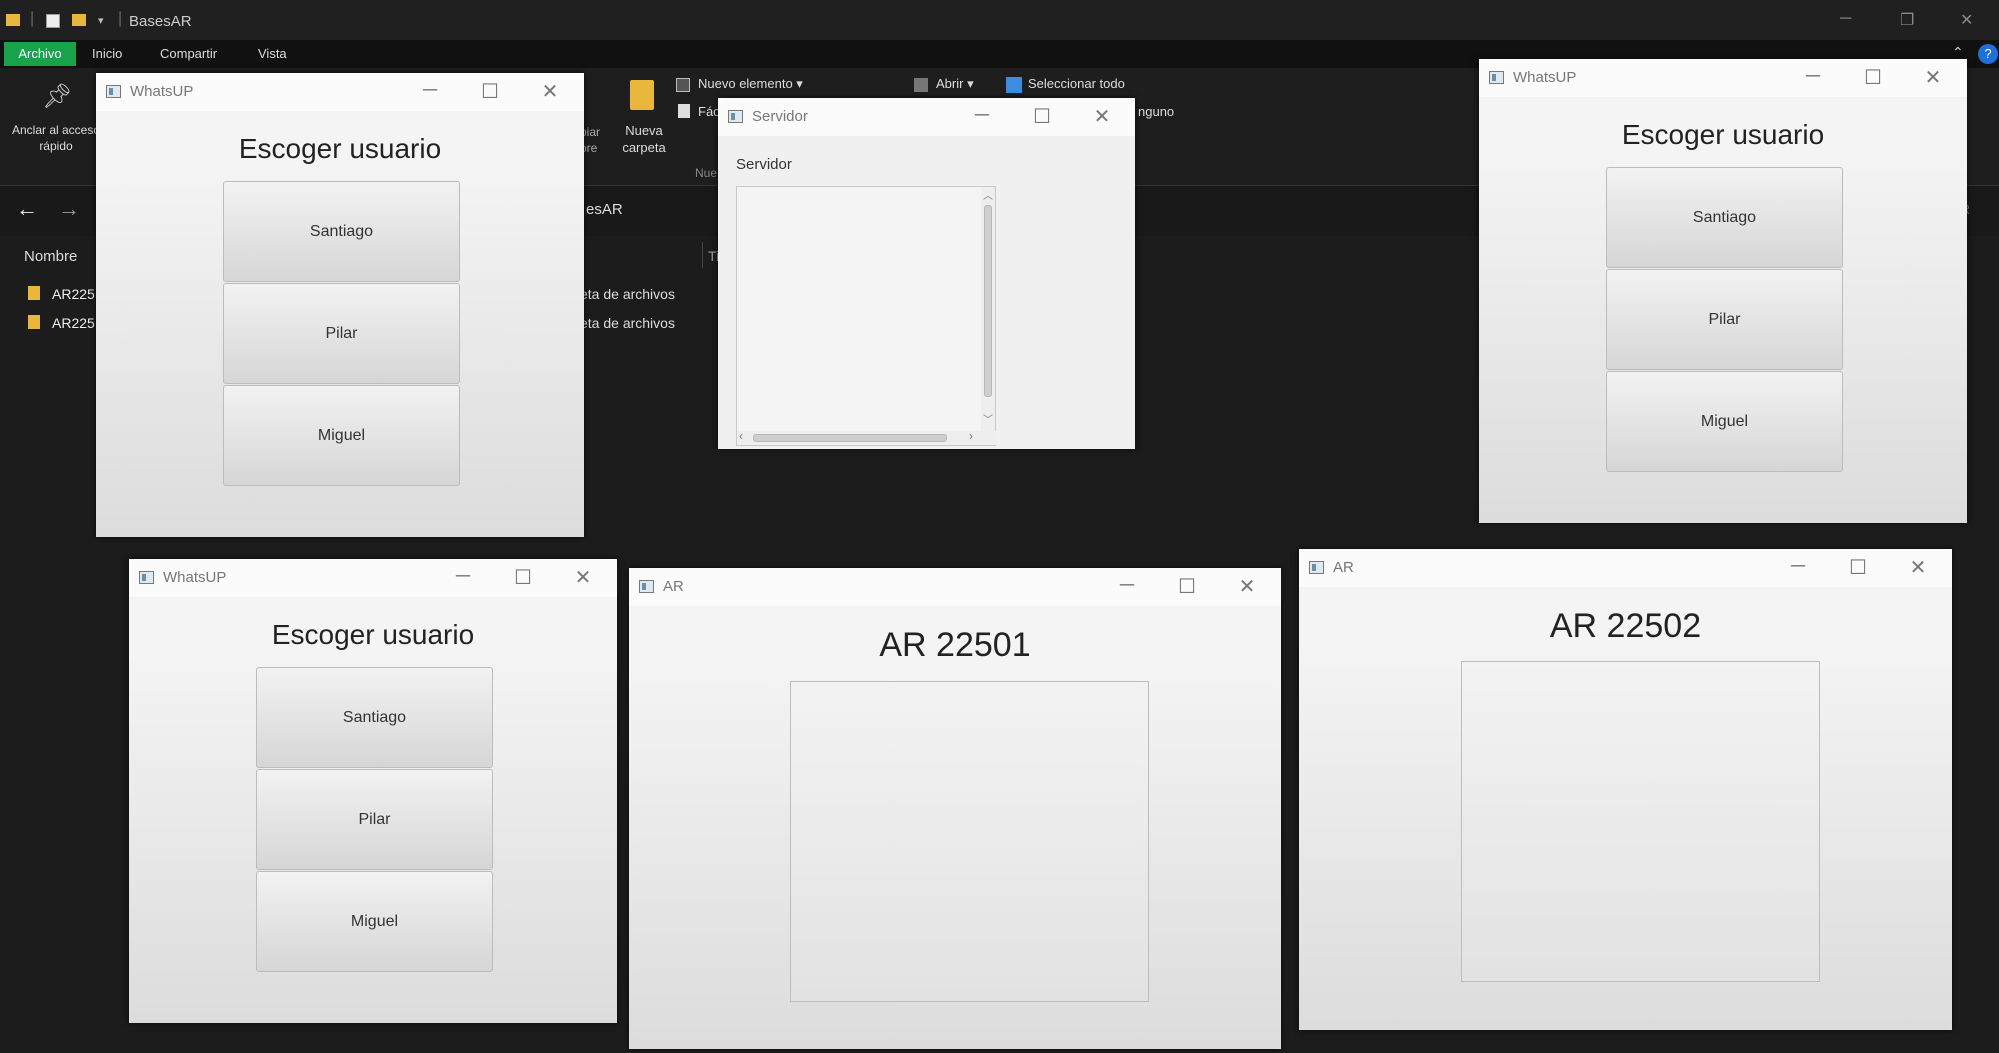 The width and height of the screenshot is (1999, 1053). I want to click on menu-vista: Vista, so click(272, 53).